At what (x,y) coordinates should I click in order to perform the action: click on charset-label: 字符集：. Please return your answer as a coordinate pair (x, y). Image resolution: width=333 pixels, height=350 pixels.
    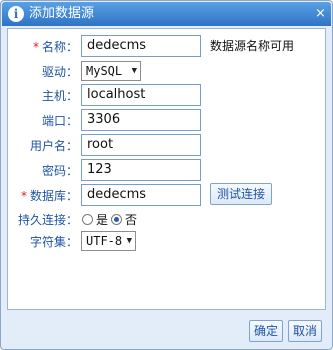
    Looking at the image, I should click on (53, 242).